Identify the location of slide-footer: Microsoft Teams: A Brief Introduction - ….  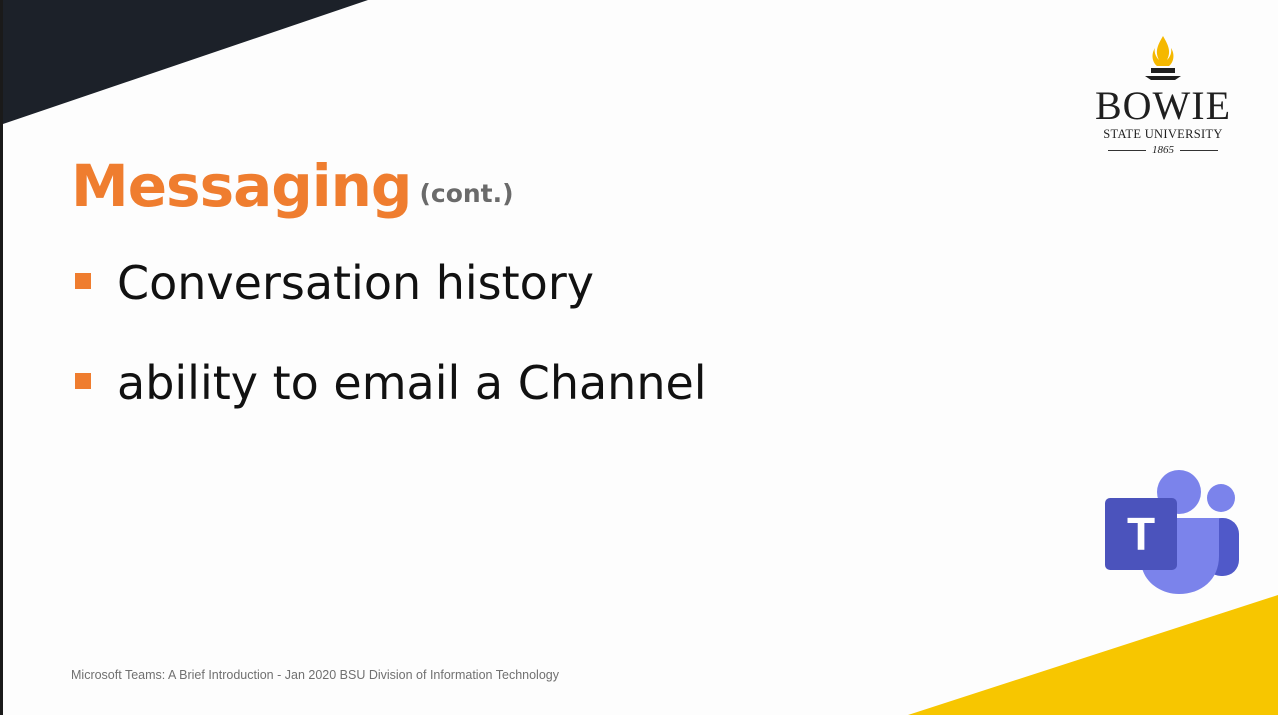
(315, 675).